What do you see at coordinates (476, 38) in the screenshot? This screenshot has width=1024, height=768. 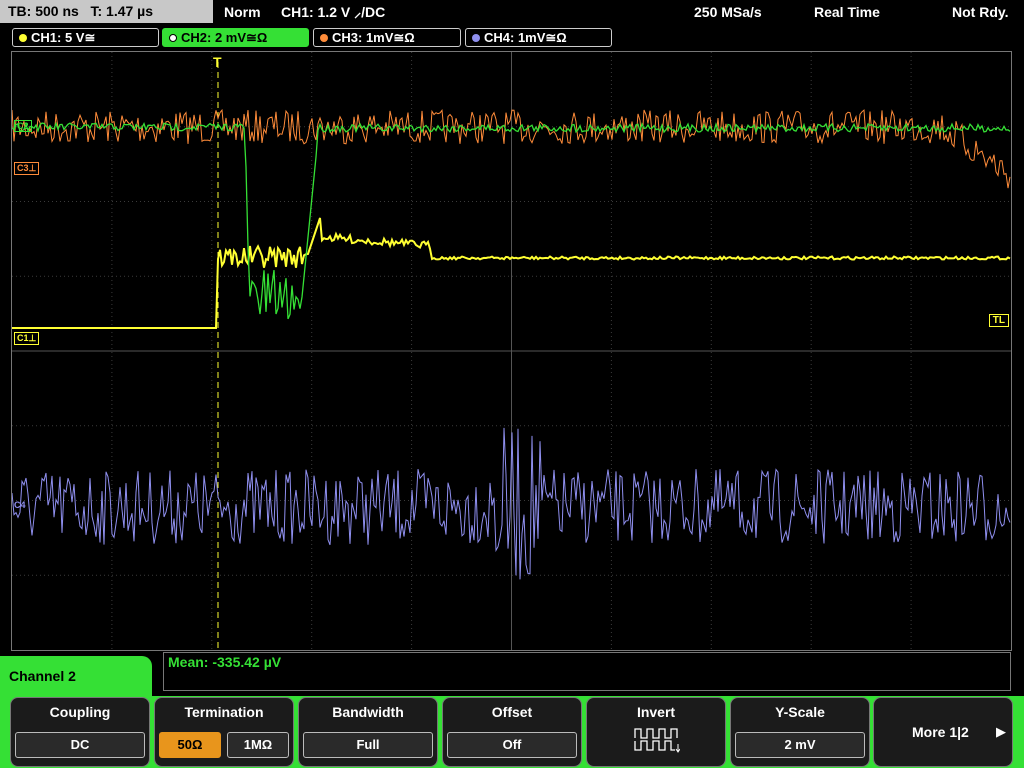 I see `ch4-color-dot` at bounding box center [476, 38].